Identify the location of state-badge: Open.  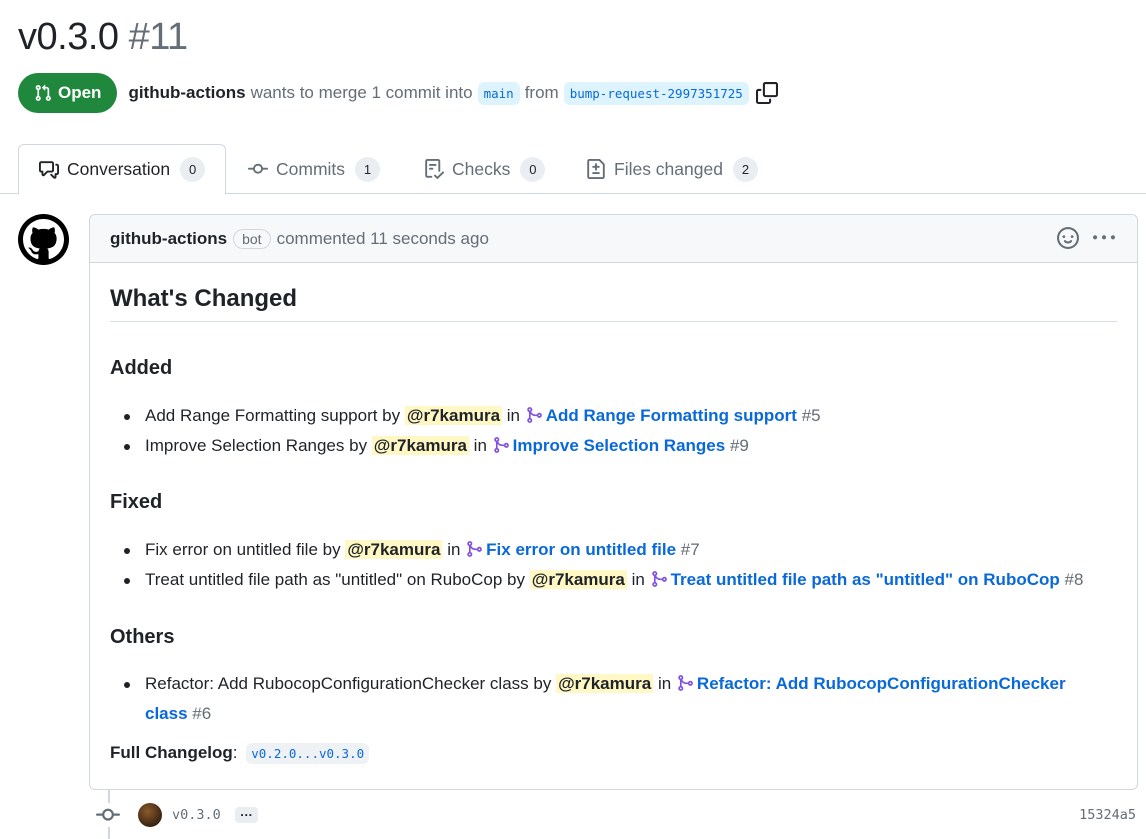
(68, 93).